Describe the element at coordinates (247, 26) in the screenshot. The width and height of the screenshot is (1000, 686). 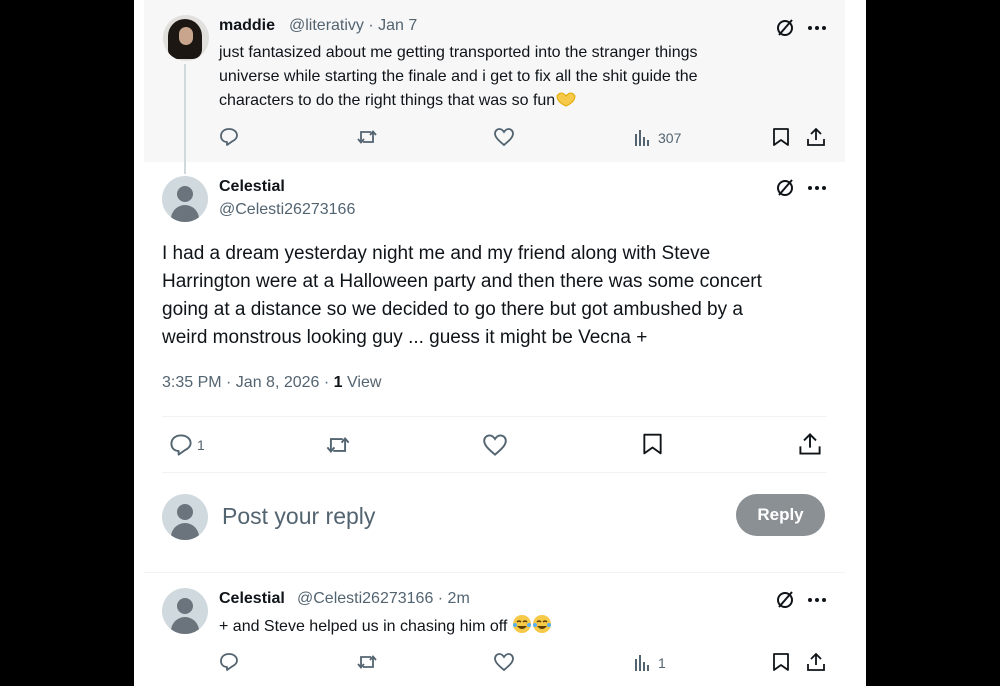
I see `author-name: maddie` at that location.